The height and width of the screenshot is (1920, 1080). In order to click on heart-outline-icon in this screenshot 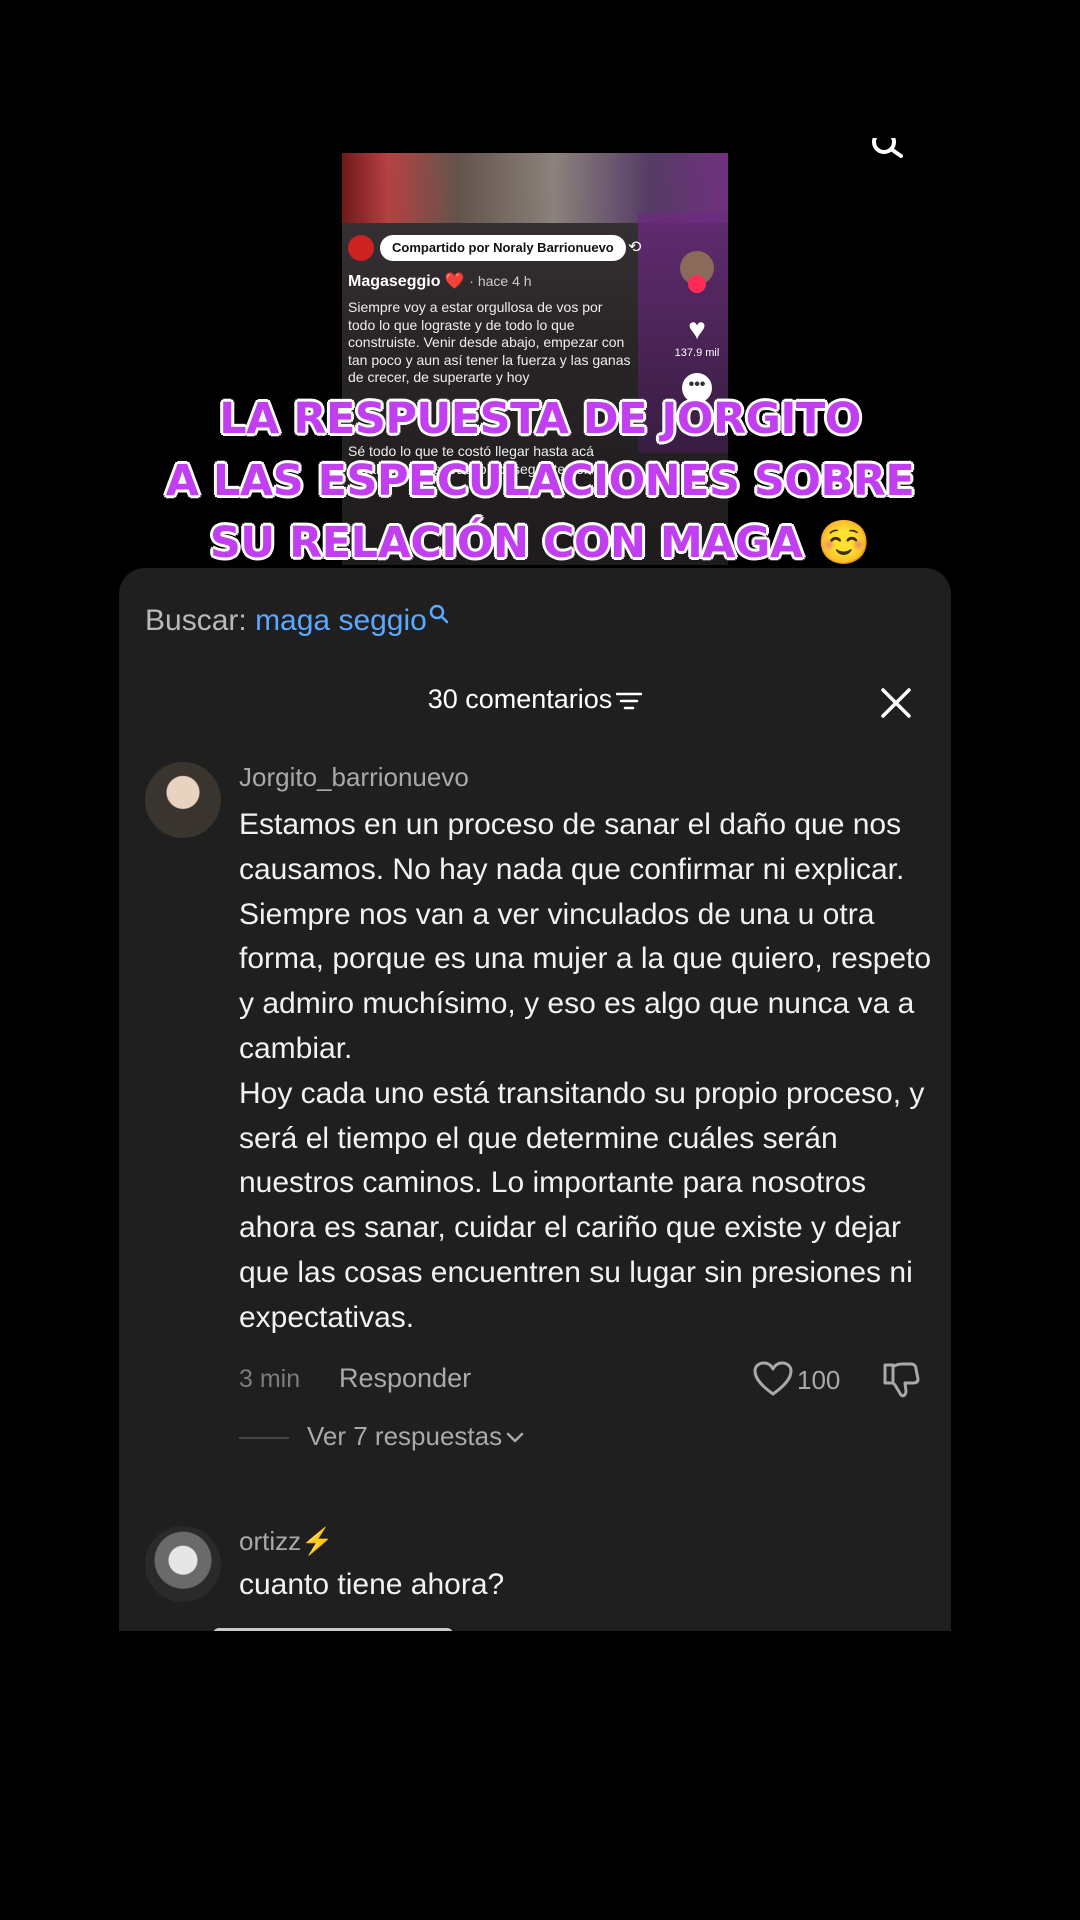, I will do `click(773, 1379)`.